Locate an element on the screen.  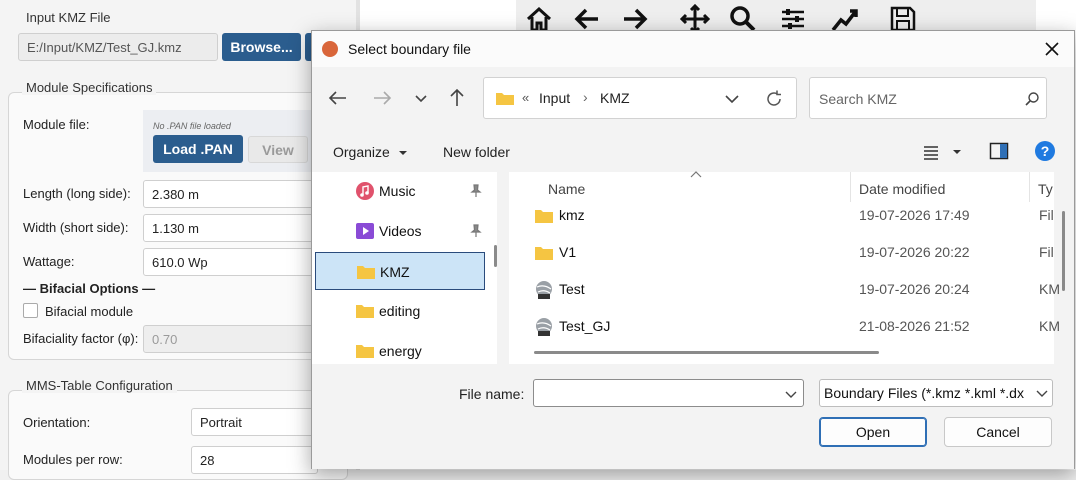
cancel-button: Cancel is located at coordinates (998, 432).